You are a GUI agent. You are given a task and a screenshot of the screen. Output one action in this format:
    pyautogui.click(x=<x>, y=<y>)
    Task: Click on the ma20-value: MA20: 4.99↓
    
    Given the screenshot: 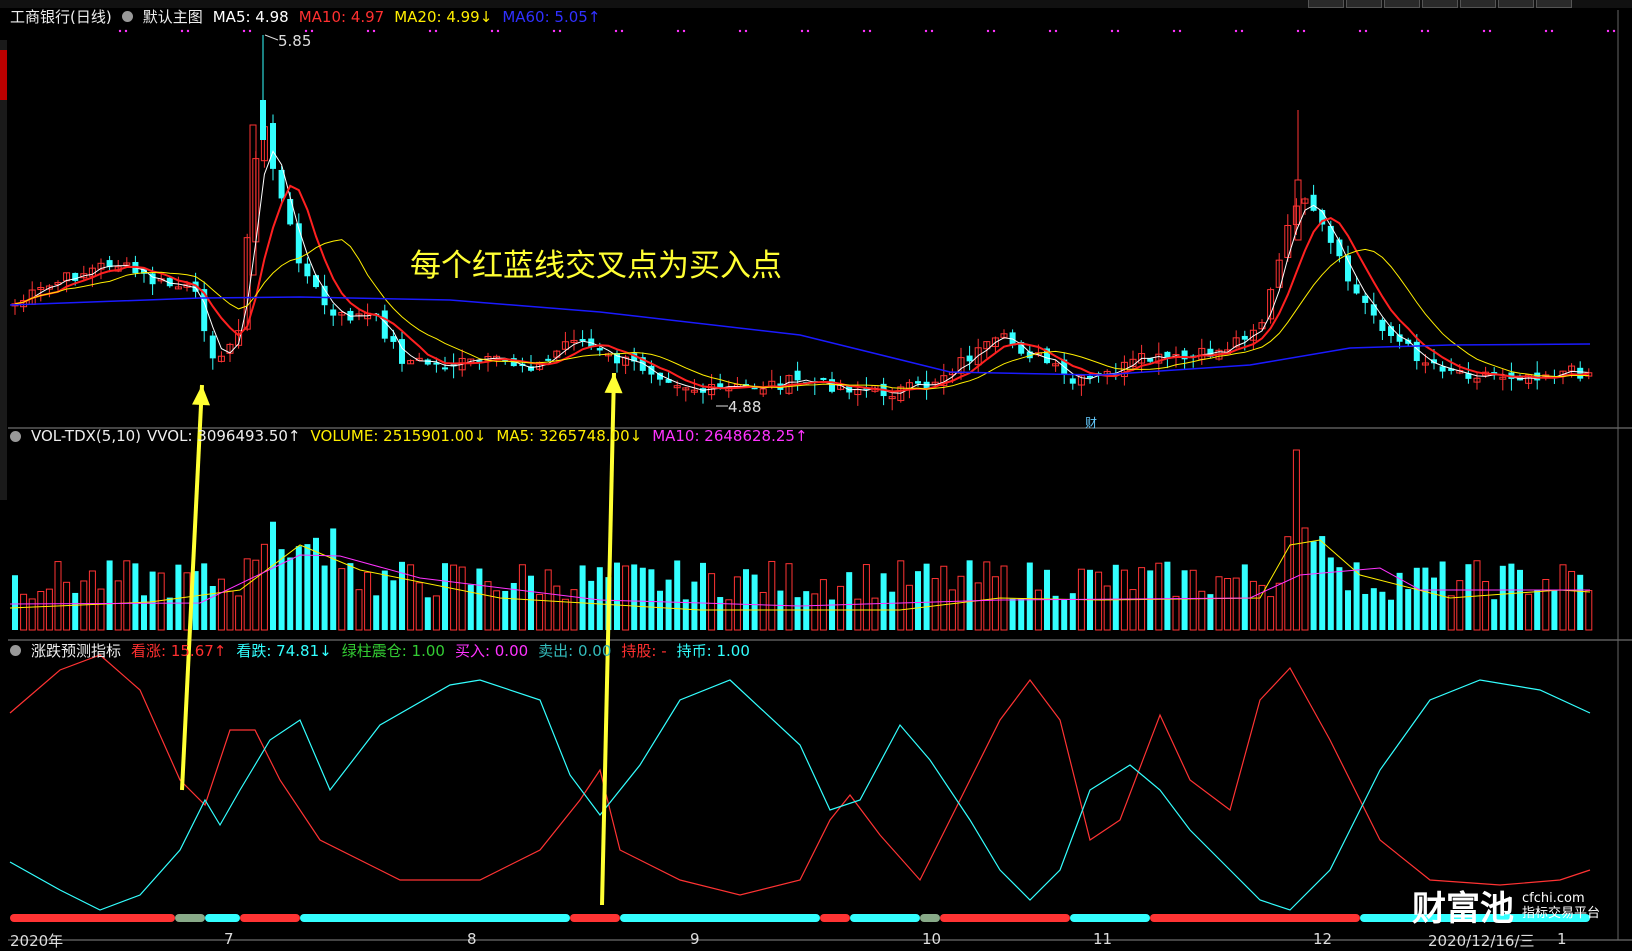 What is the action you would take?
    pyautogui.click(x=443, y=16)
    